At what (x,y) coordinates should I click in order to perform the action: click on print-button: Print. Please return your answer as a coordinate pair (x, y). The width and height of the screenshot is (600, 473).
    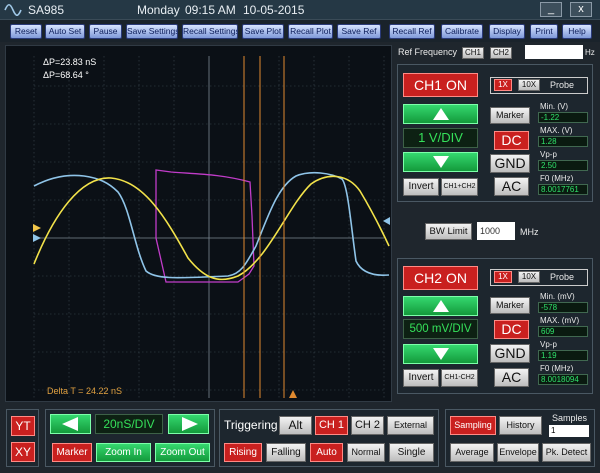
    Looking at the image, I should click on (544, 31).